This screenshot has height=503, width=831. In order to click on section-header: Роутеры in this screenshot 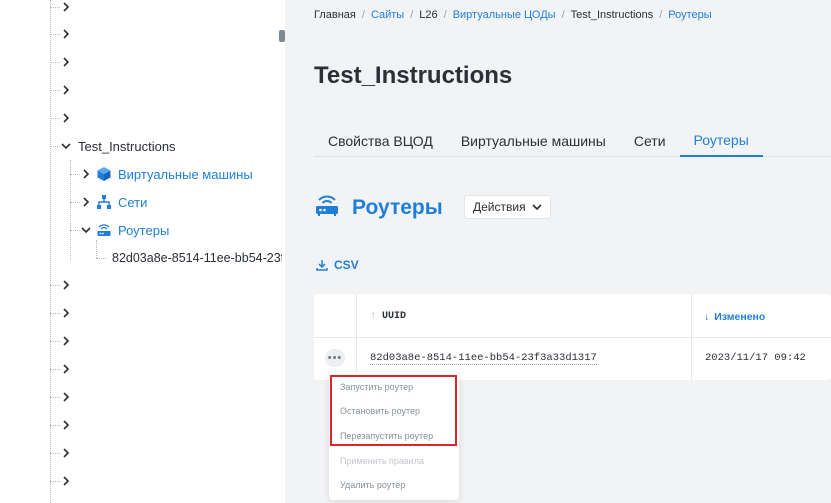, I will do `click(378, 207)`.